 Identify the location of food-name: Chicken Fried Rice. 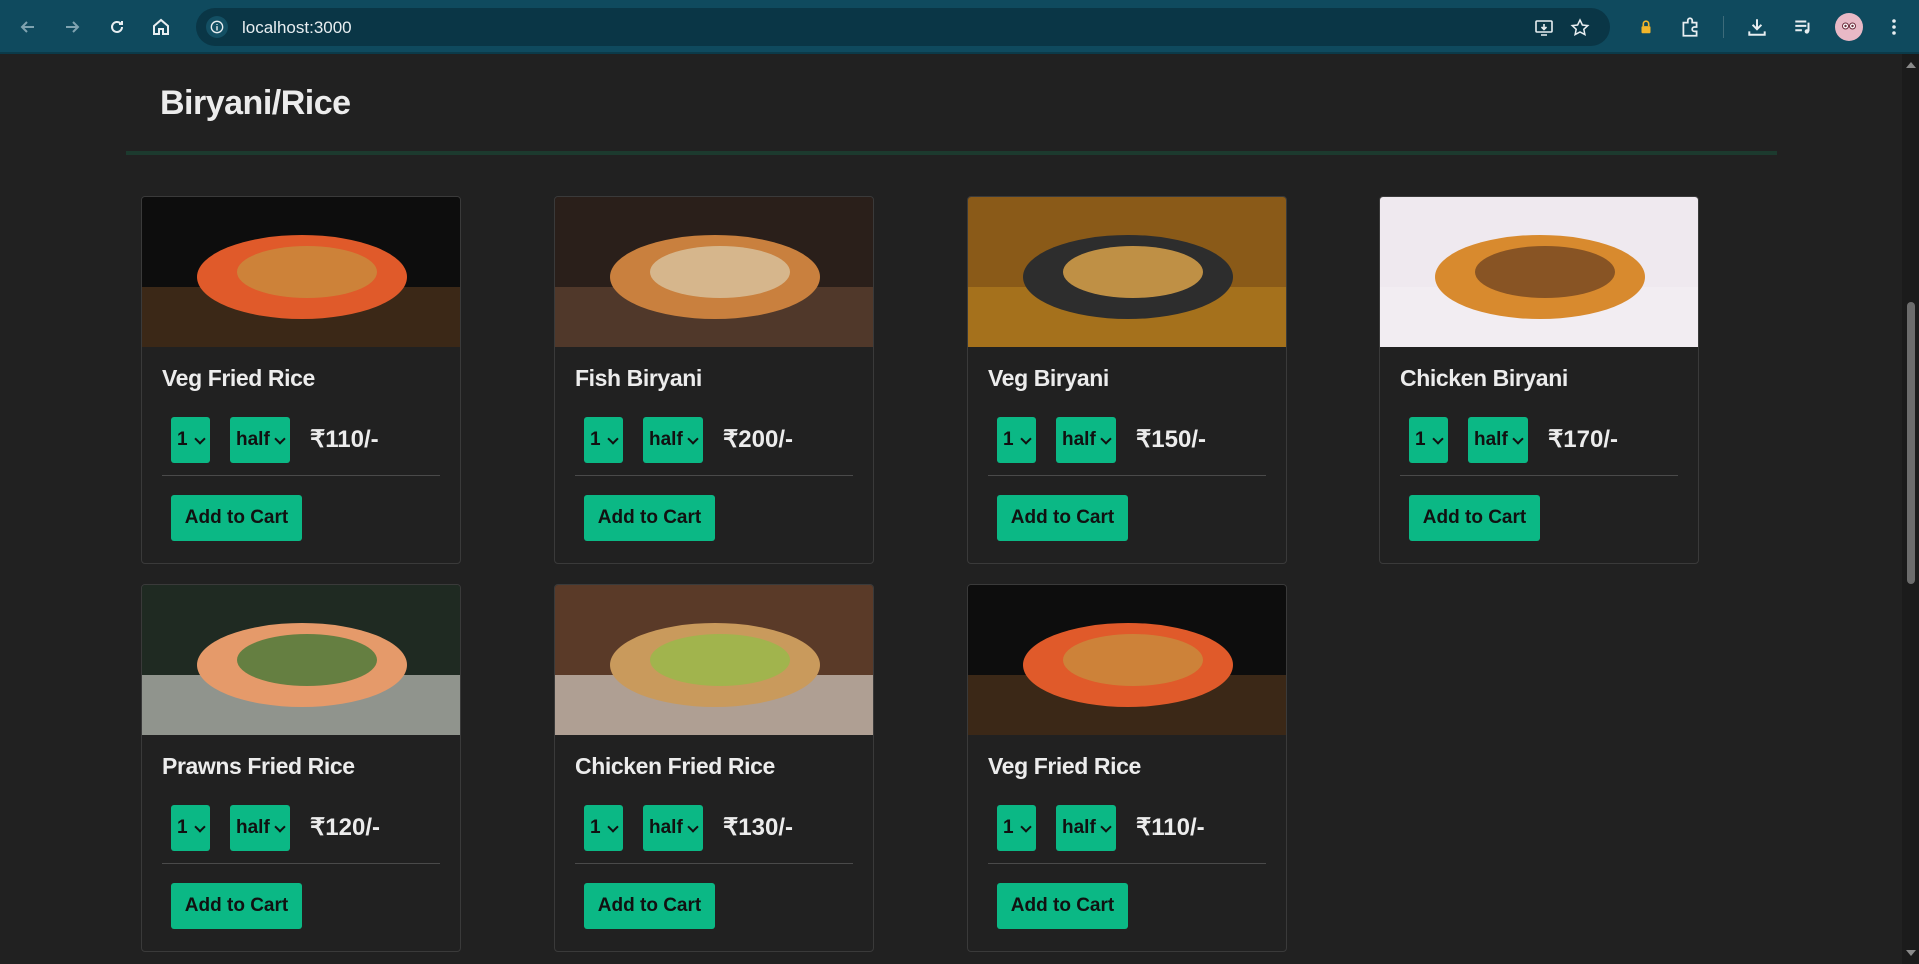
(675, 766).